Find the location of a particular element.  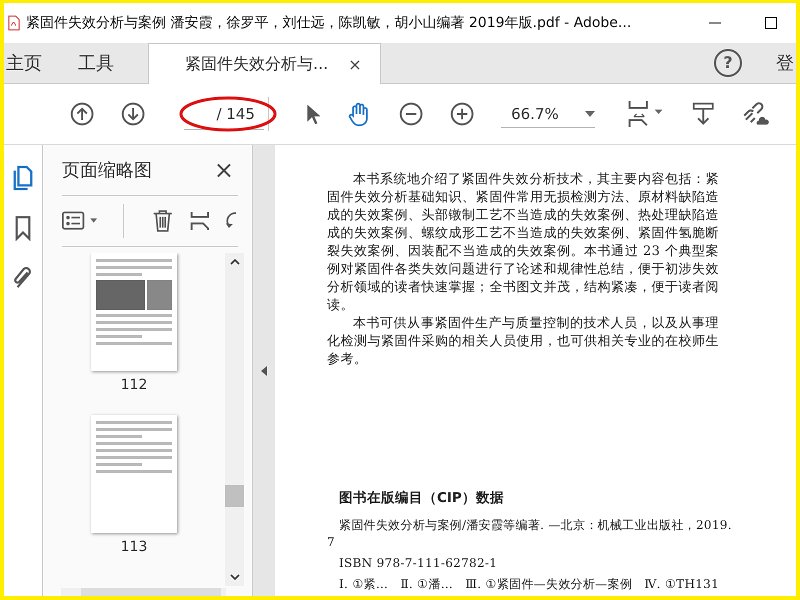

cip-line: ISBN 978-7-111-62782-1 is located at coordinates (418, 563).